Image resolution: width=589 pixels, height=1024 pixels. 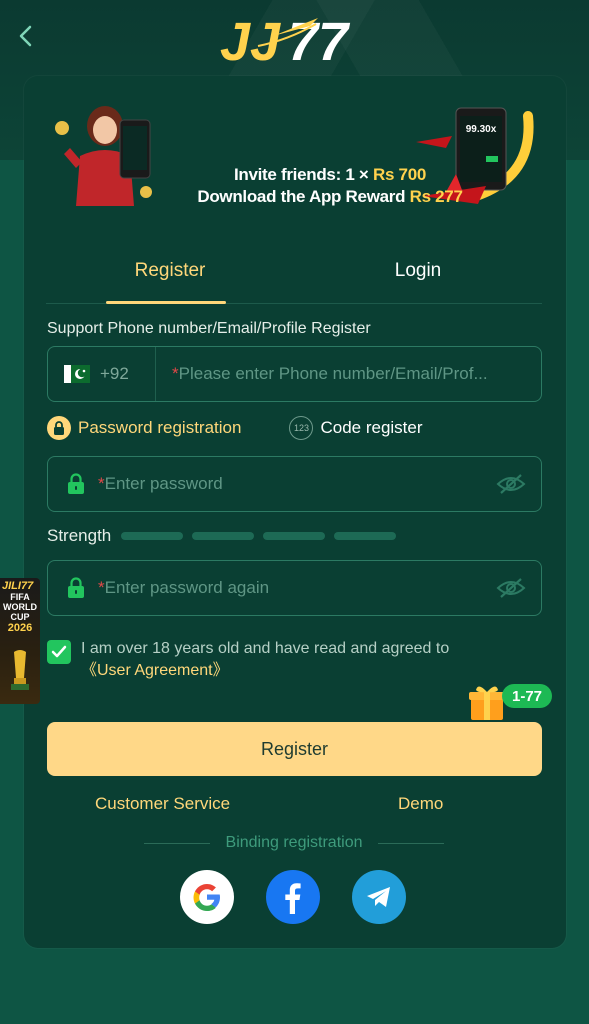 I want to click on promo-event: FIFA WORLD CUP, so click(x=20, y=607).